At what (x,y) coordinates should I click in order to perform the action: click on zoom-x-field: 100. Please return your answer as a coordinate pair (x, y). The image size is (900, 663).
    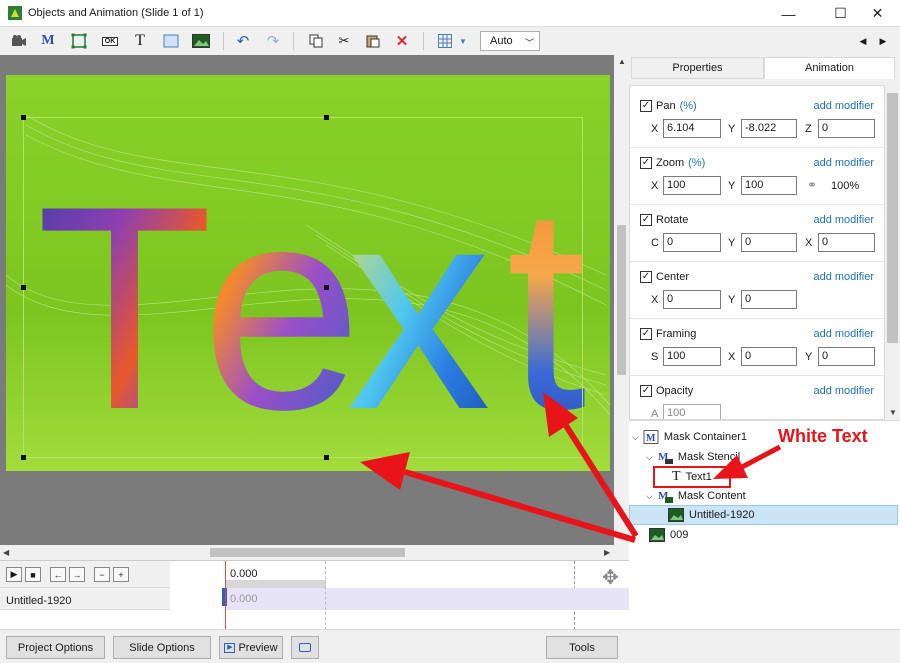
    Looking at the image, I should click on (692, 185).